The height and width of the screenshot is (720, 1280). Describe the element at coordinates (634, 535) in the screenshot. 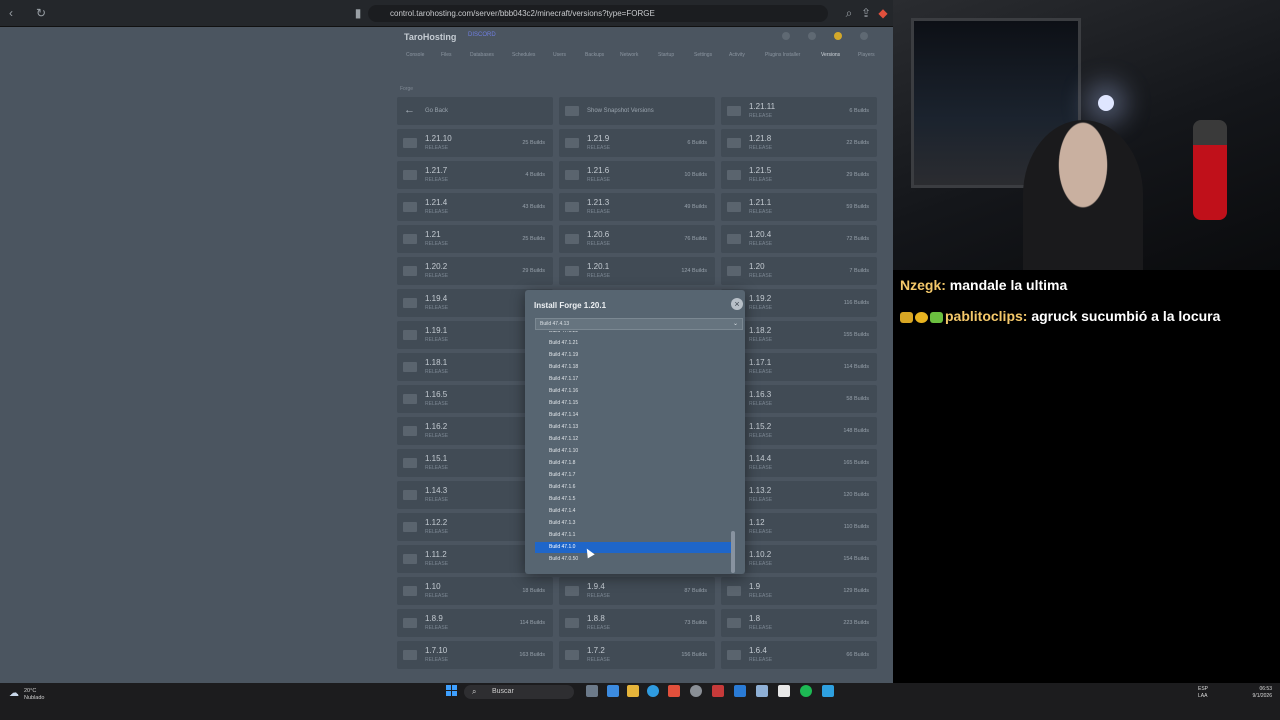

I see `build-option: Build 47.1.1` at that location.